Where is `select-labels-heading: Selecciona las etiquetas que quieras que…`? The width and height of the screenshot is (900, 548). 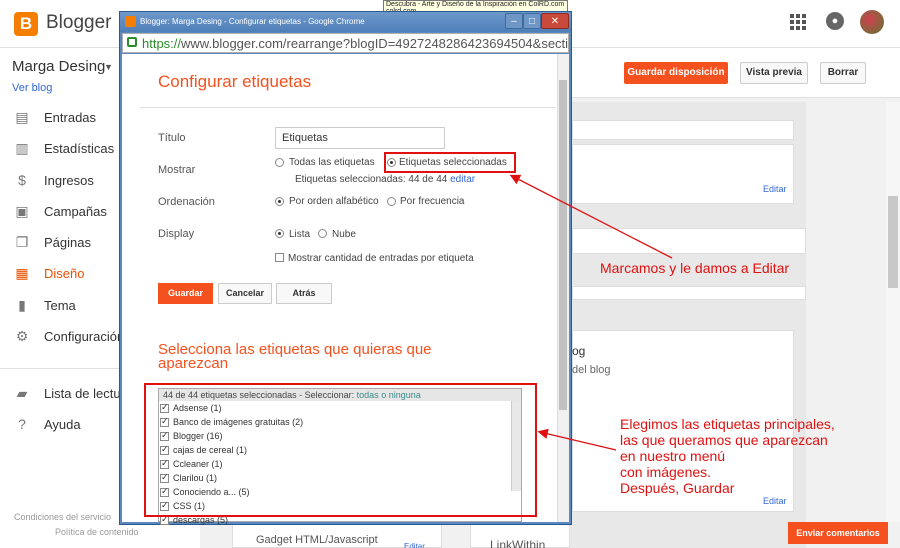
select-labels-heading: Selecciona las etiquetas que quieras que… is located at coordinates (295, 356).